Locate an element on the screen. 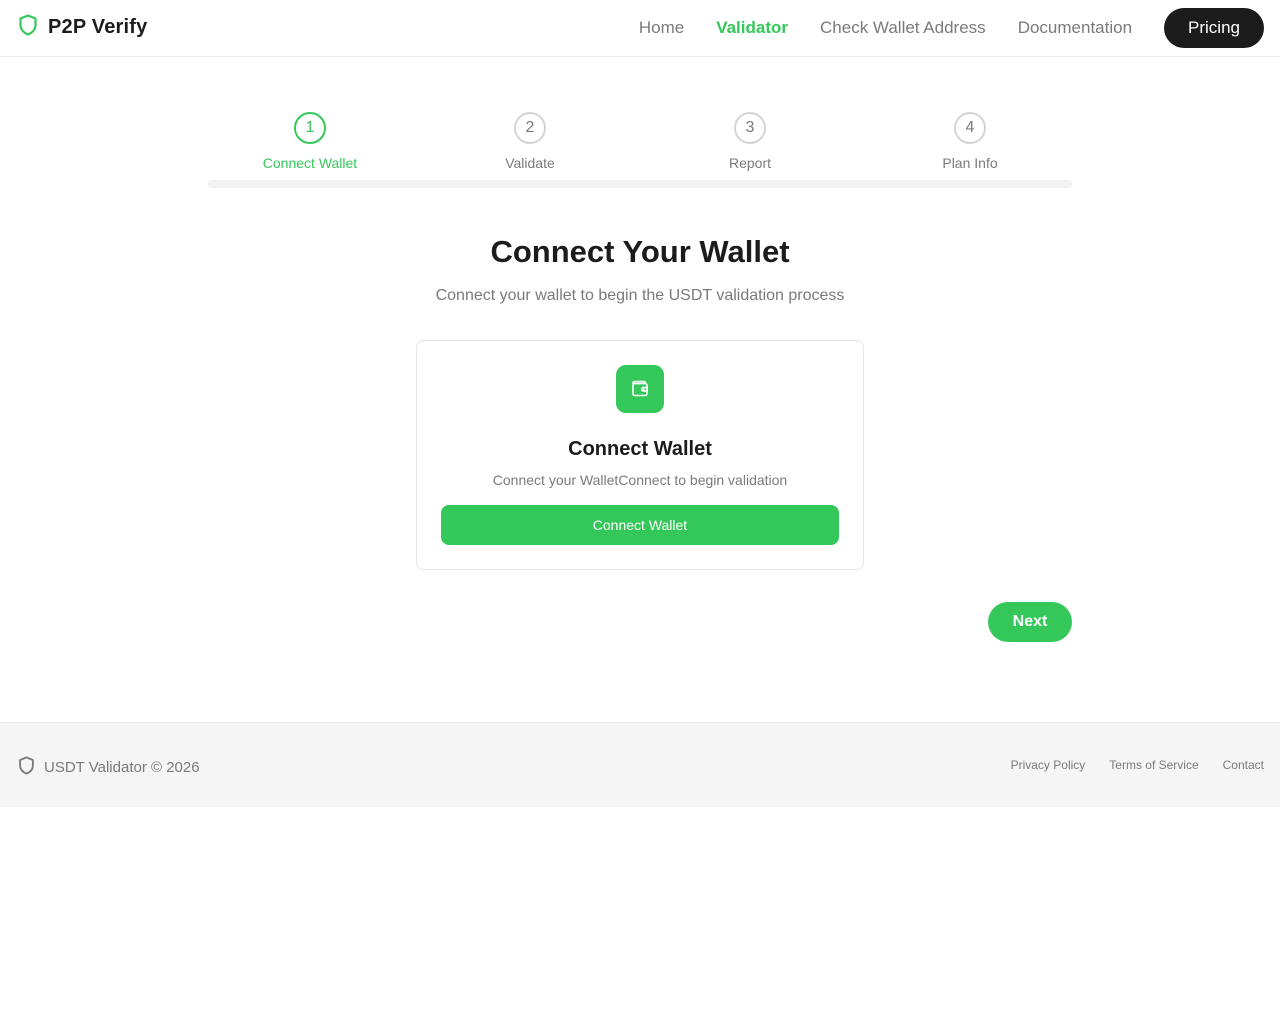  nav-check-wallet-address: Check Wallet Address is located at coordinates (903, 28).